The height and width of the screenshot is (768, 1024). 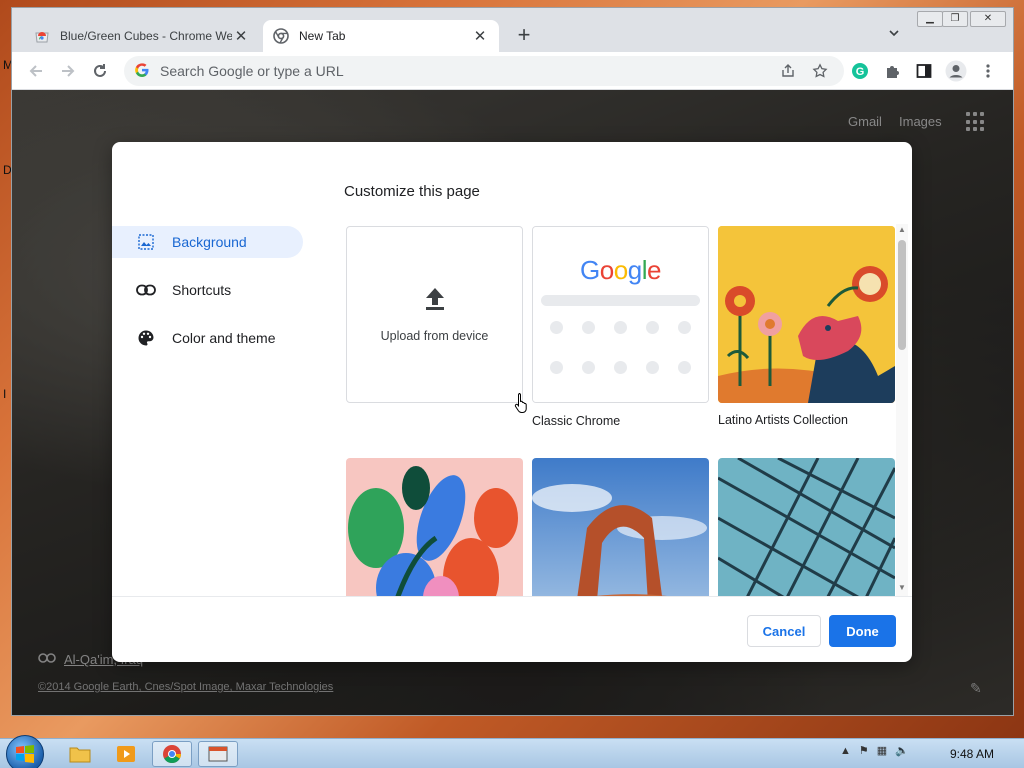 I want to click on grammarly-extension-icon: G, so click(x=860, y=71).